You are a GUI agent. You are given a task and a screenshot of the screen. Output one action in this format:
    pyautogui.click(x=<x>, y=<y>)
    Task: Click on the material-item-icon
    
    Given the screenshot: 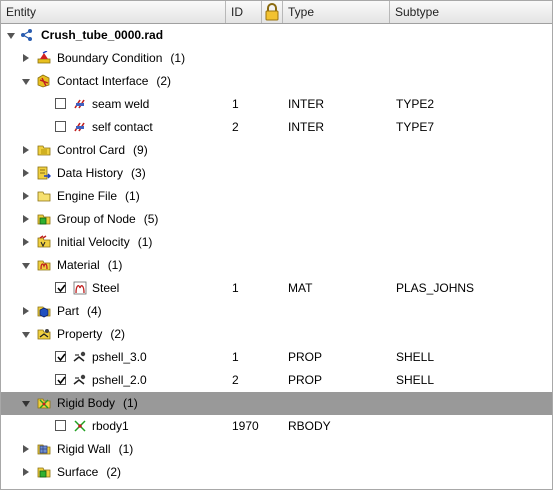 What is the action you would take?
    pyautogui.click(x=80, y=288)
    